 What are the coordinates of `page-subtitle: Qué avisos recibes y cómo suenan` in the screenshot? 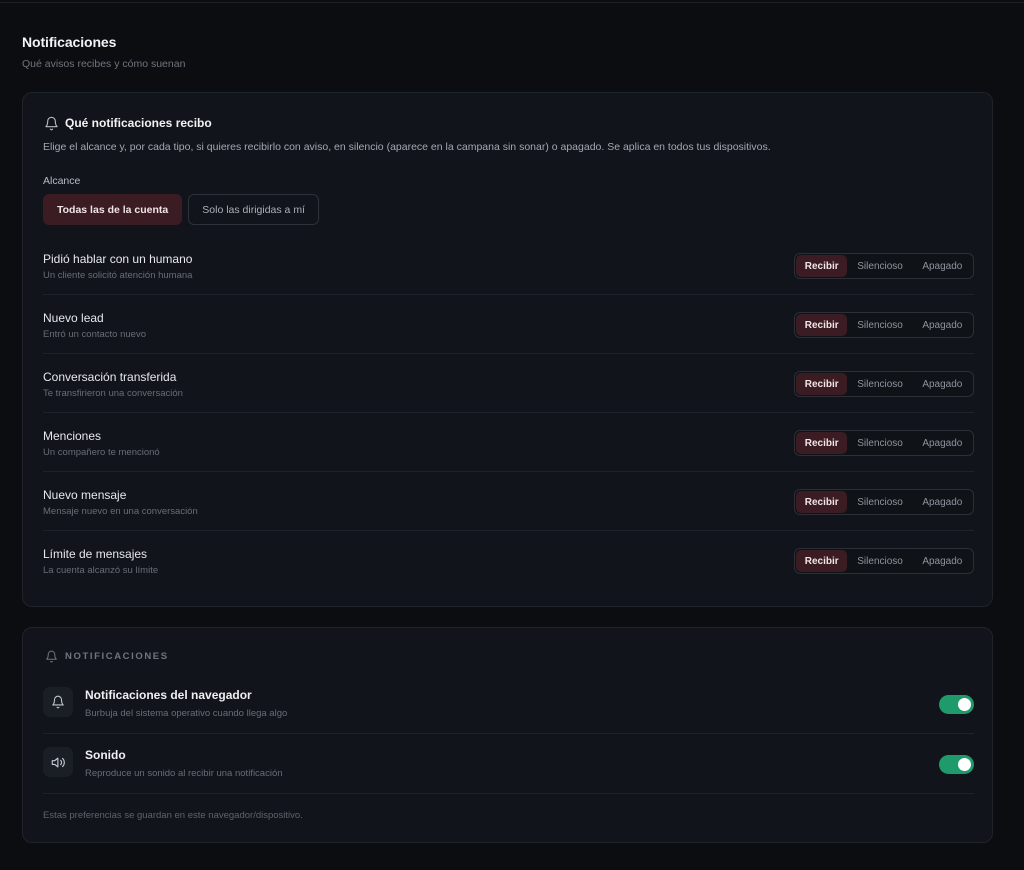 It's located at (104, 64).